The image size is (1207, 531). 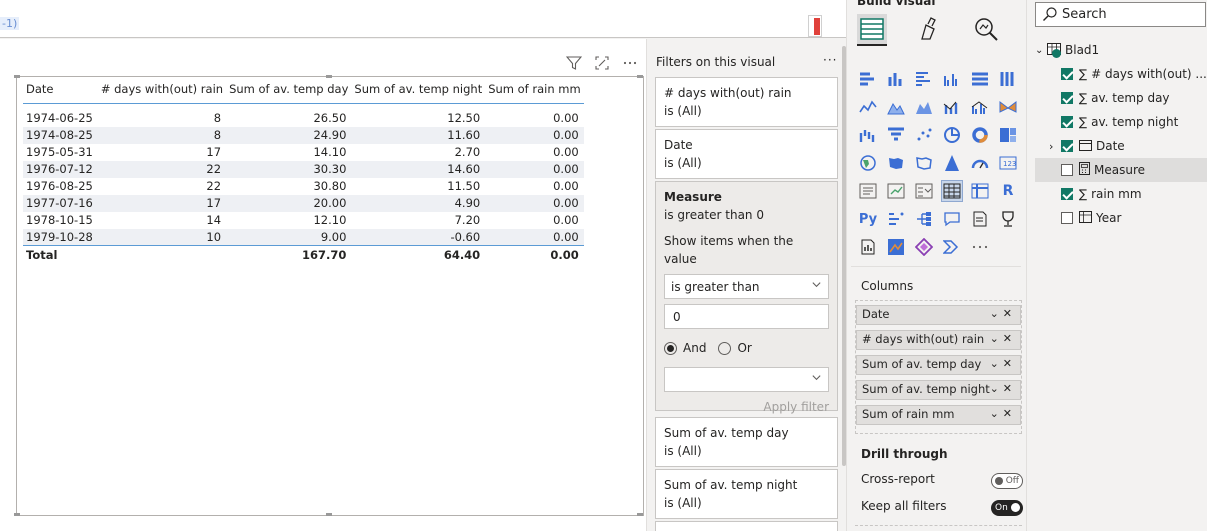 What do you see at coordinates (952, 163) in the screenshot?
I see `azure-map-icon` at bounding box center [952, 163].